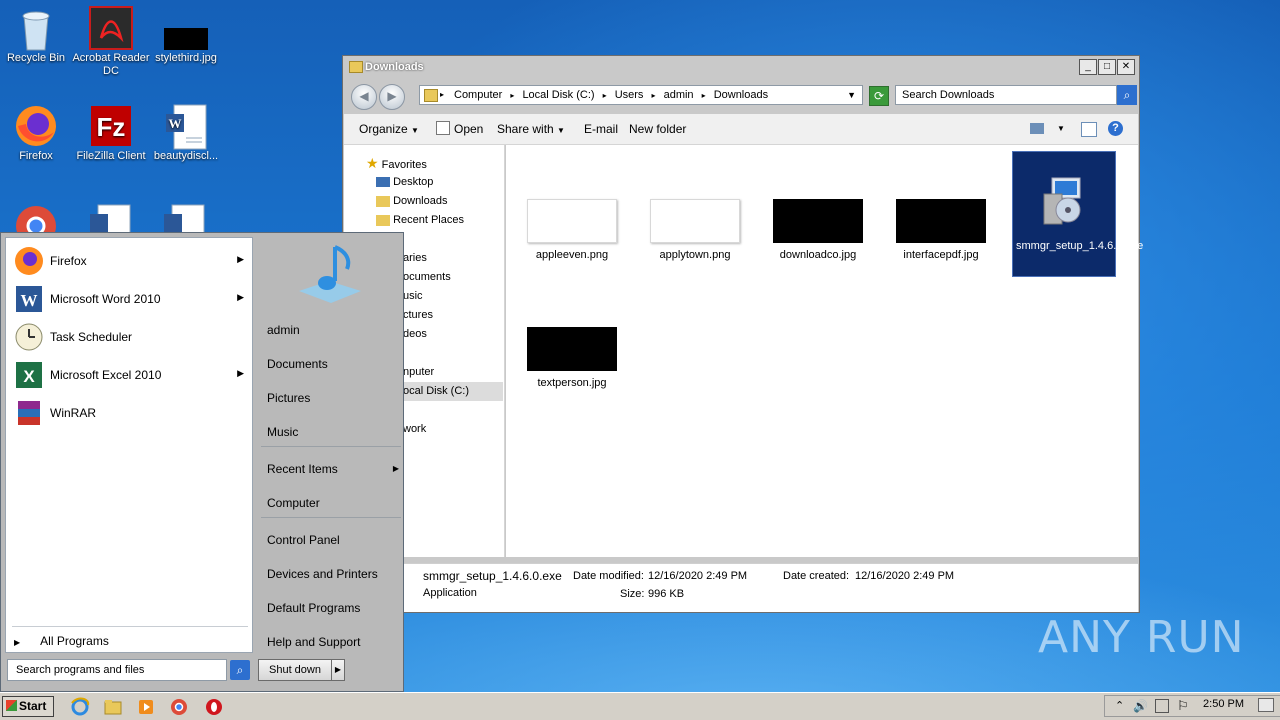 Image resolution: width=1280 pixels, height=720 pixels. I want to click on start-item-computer: Computer, so click(293, 503).